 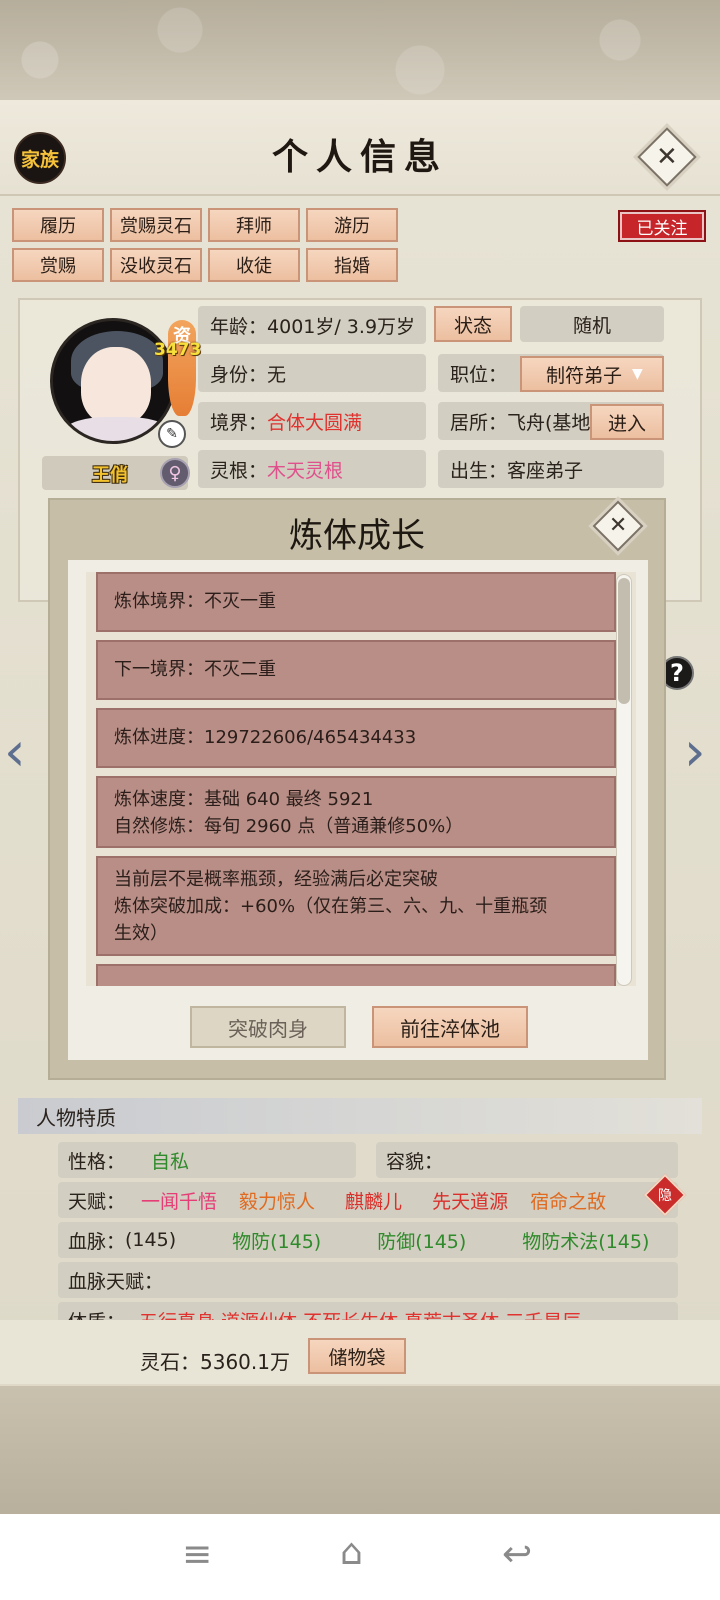 I want to click on talent-item: 麒麟儿, so click(x=373, y=1200).